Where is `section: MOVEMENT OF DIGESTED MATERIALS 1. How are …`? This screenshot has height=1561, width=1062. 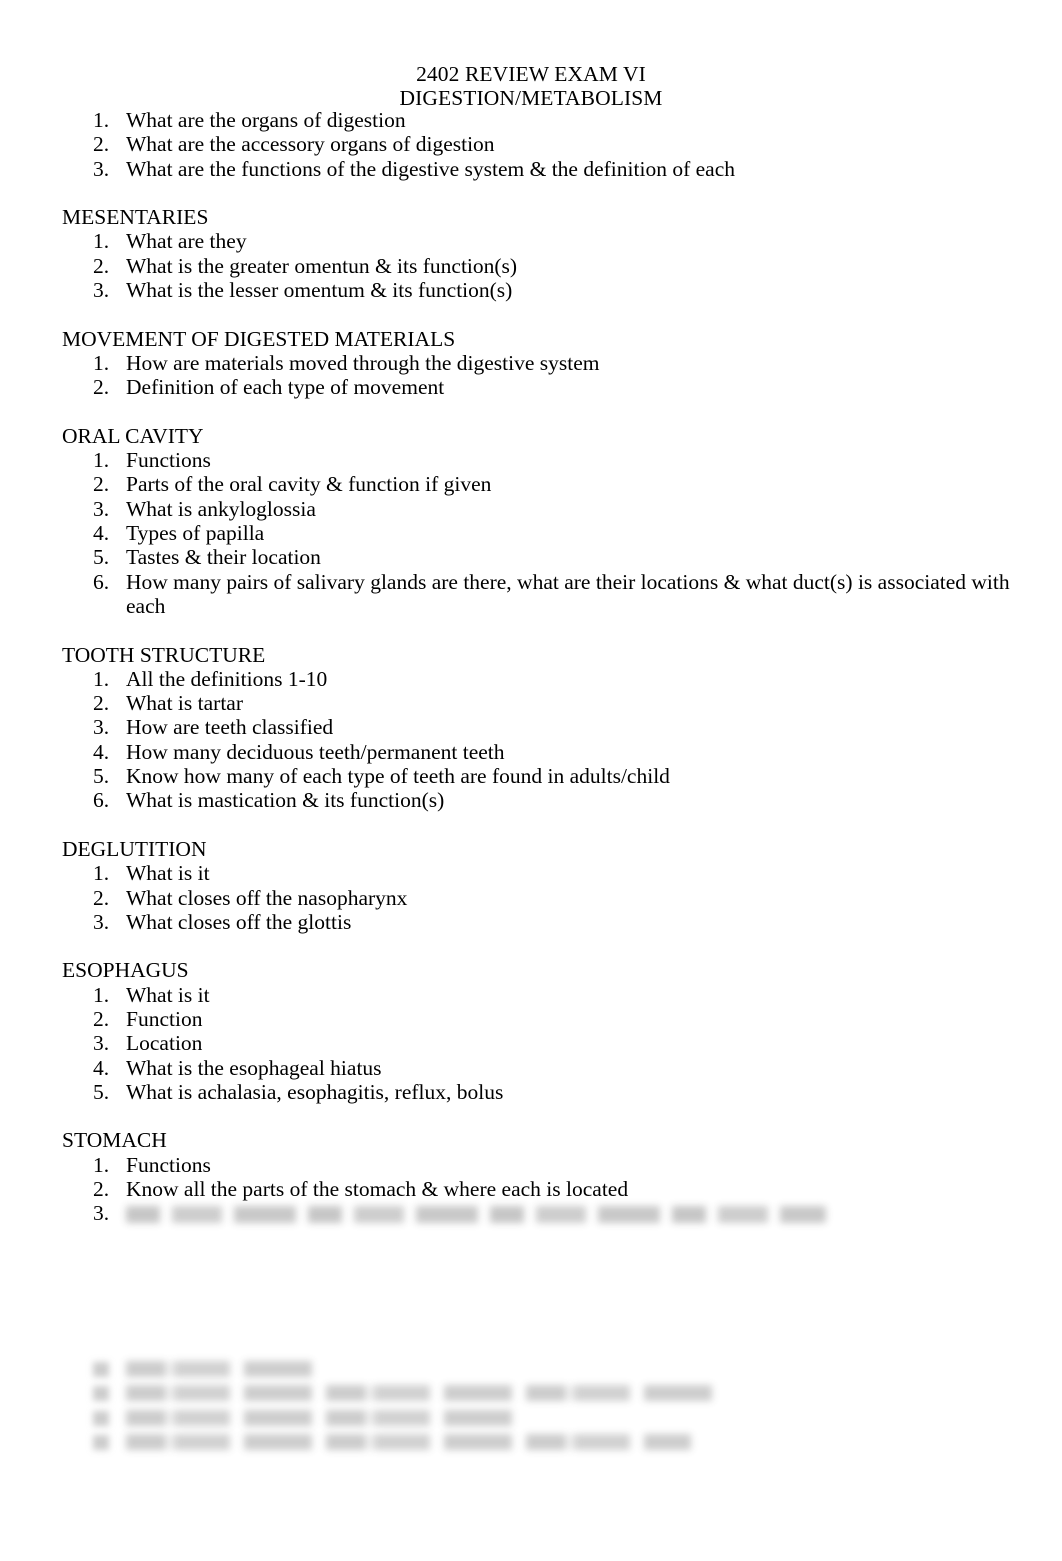 section: MOVEMENT OF DIGESTED MATERIALS 1. How are … is located at coordinates (542, 363).